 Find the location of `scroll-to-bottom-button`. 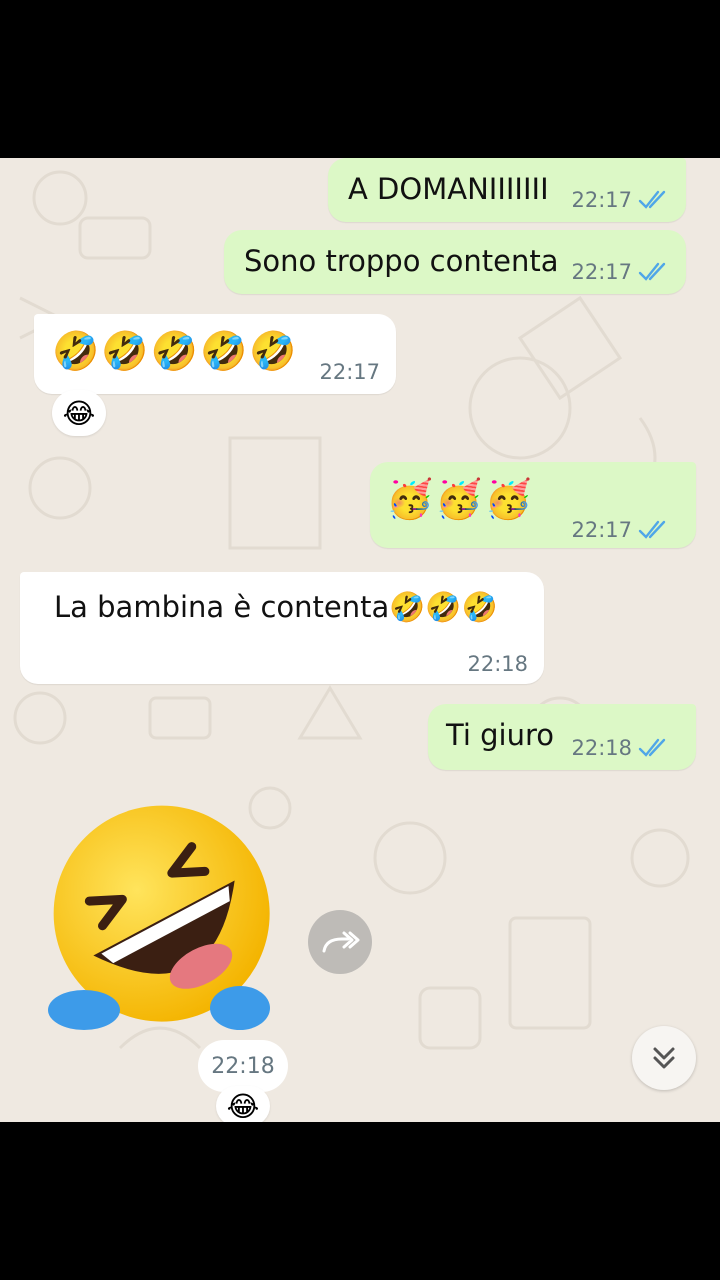

scroll-to-bottom-button is located at coordinates (664, 1058).